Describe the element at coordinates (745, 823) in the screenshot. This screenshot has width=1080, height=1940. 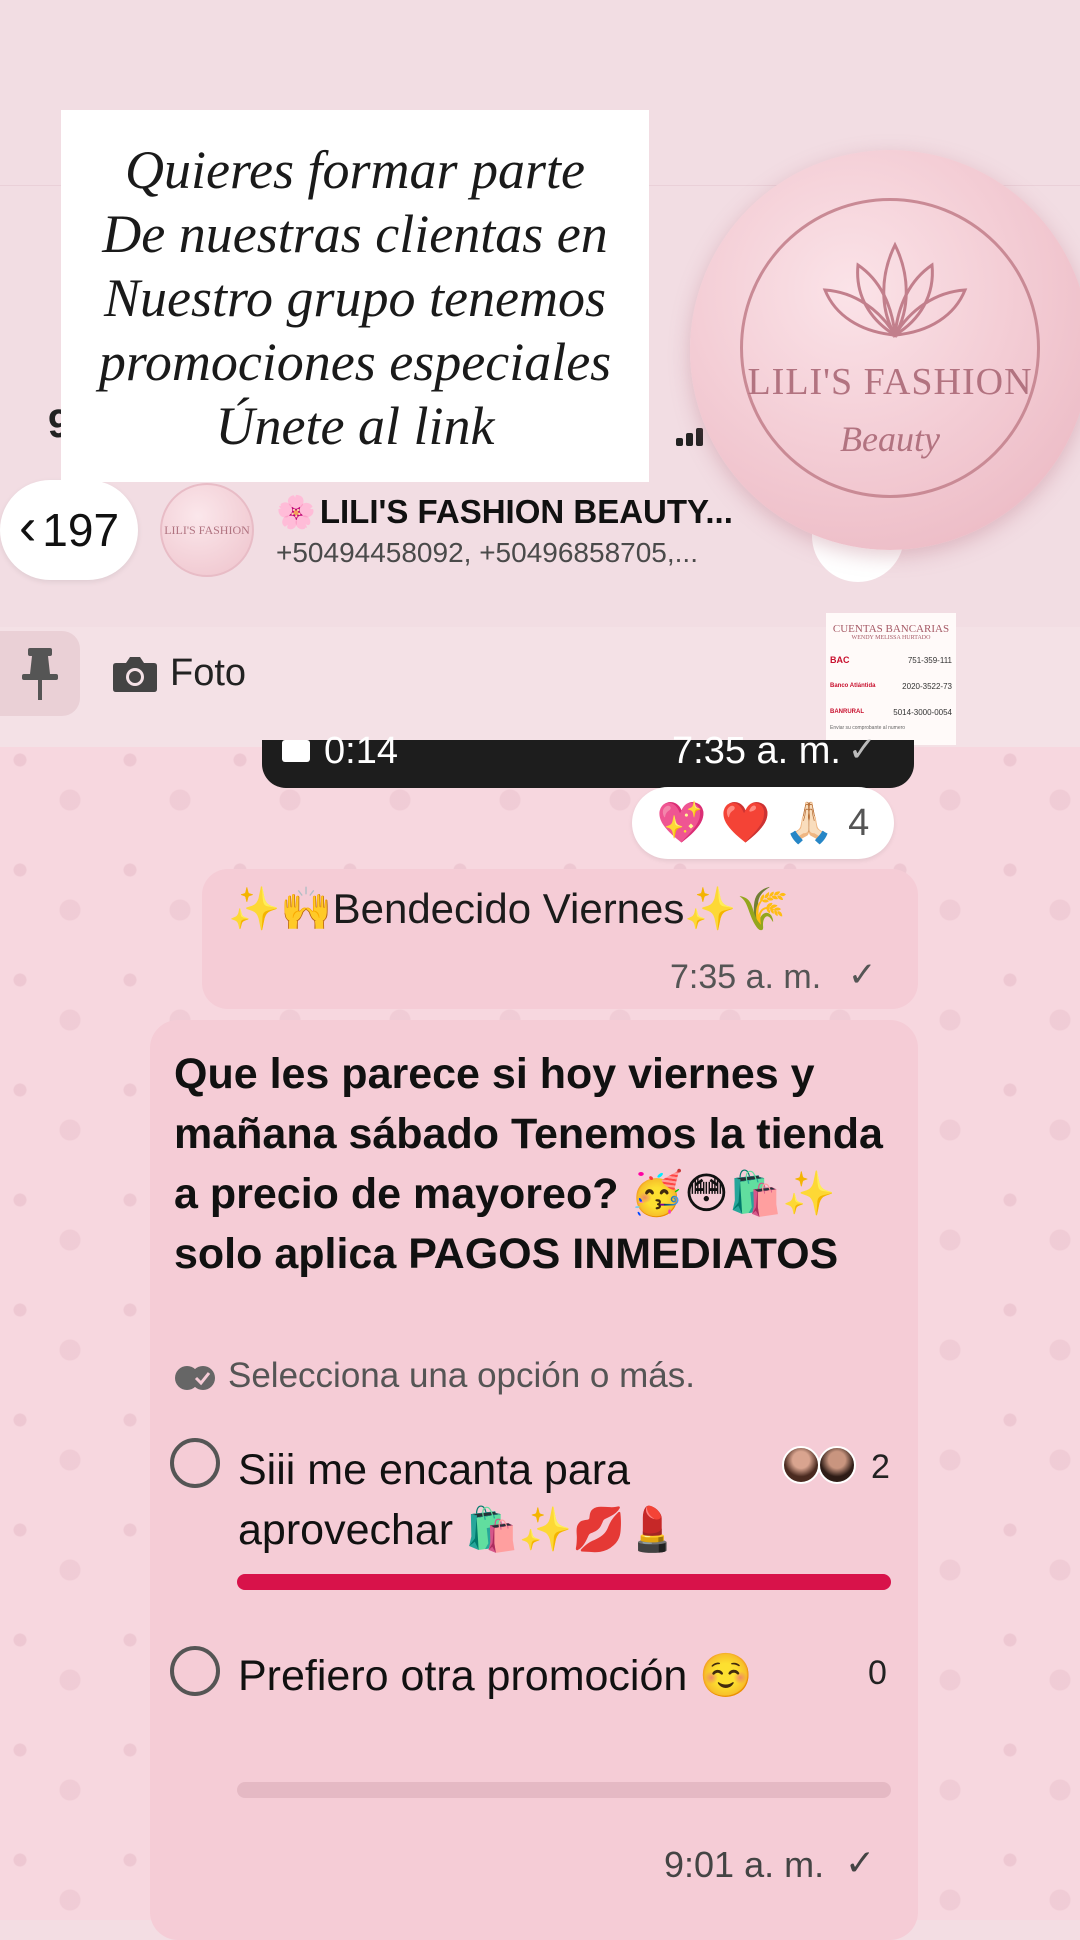
I see `red-heart-reaction: ❤️` at that location.